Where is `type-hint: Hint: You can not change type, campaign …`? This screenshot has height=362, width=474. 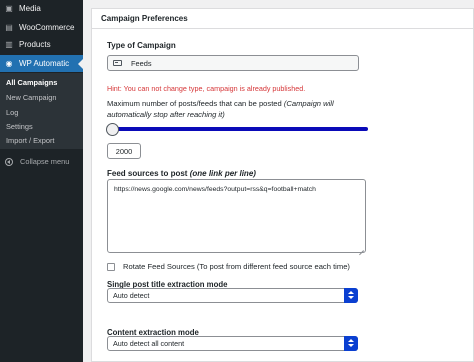 type-hint: Hint: You can not change type, campaign … is located at coordinates (206, 88).